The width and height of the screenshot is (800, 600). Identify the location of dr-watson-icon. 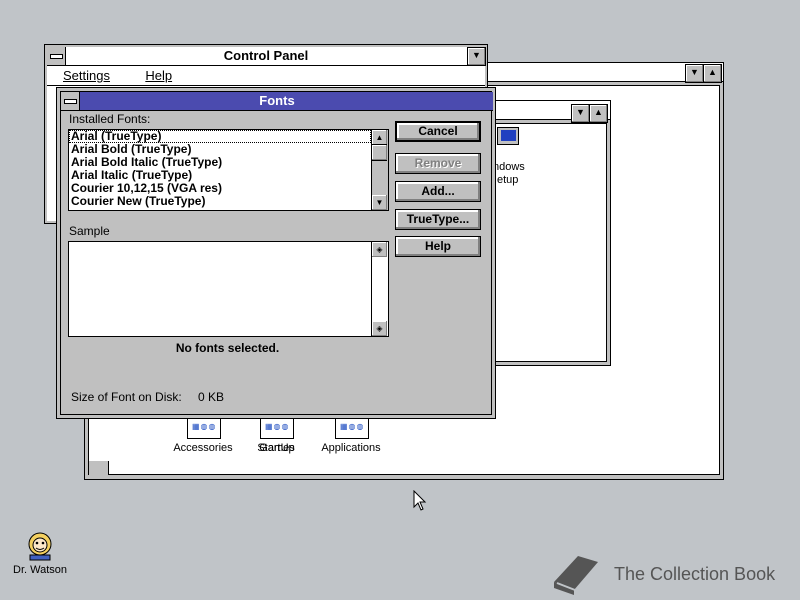
(40, 546).